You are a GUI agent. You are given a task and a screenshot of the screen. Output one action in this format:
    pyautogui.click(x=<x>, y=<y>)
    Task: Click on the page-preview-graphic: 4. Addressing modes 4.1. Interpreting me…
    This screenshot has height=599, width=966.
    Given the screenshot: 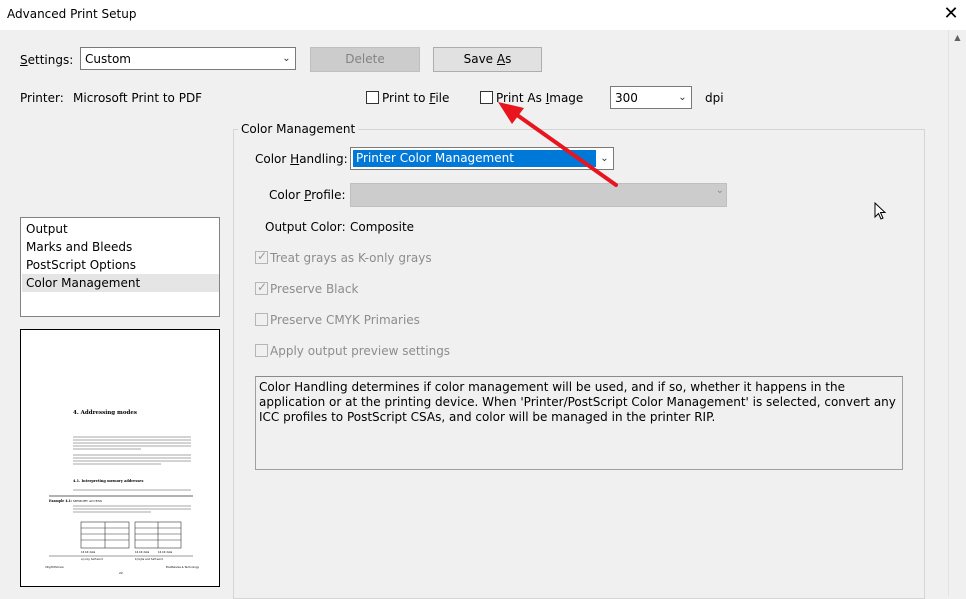 What is the action you would take?
    pyautogui.click(x=122, y=492)
    